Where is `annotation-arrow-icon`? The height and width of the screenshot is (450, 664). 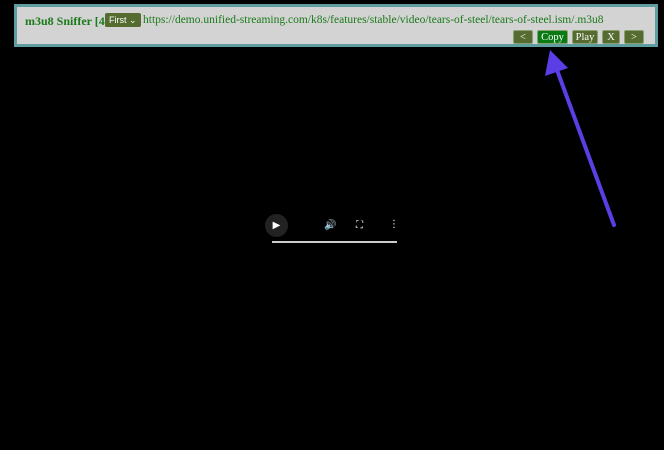
annotation-arrow-icon is located at coordinates (580, 138).